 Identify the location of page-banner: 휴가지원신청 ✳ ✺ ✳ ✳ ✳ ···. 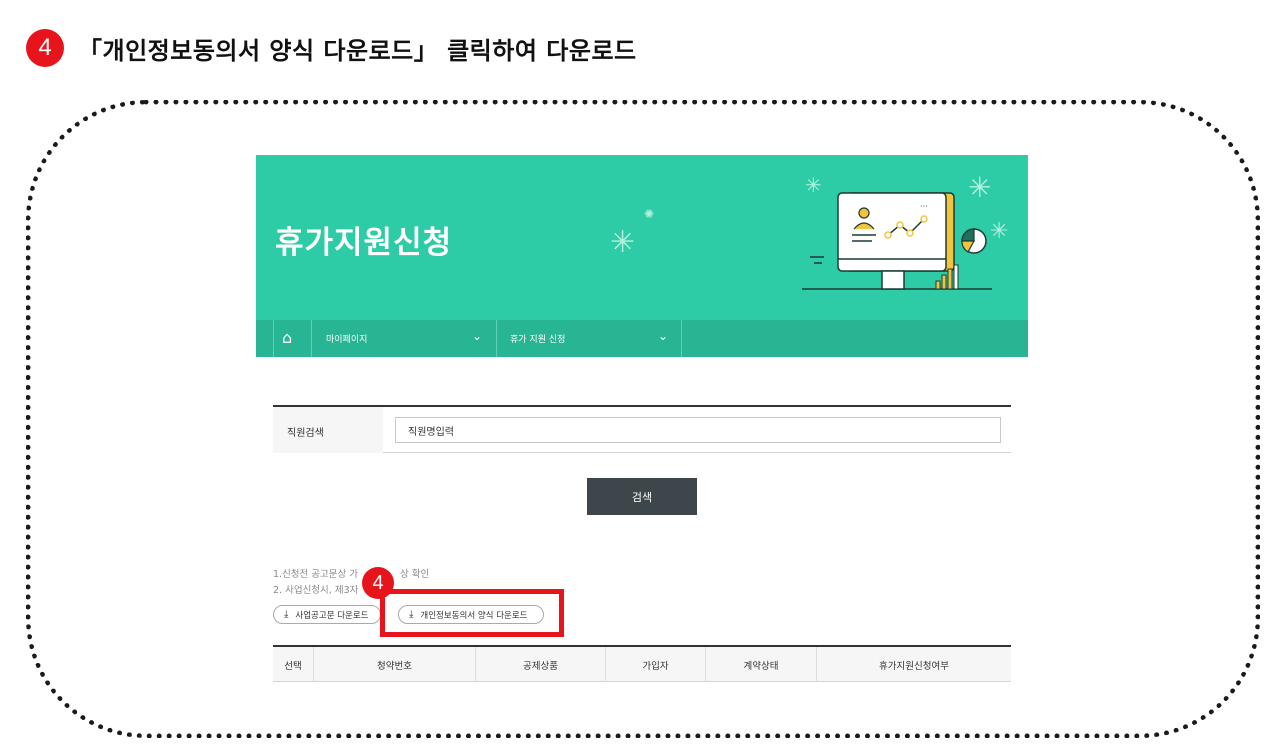
(642, 237).